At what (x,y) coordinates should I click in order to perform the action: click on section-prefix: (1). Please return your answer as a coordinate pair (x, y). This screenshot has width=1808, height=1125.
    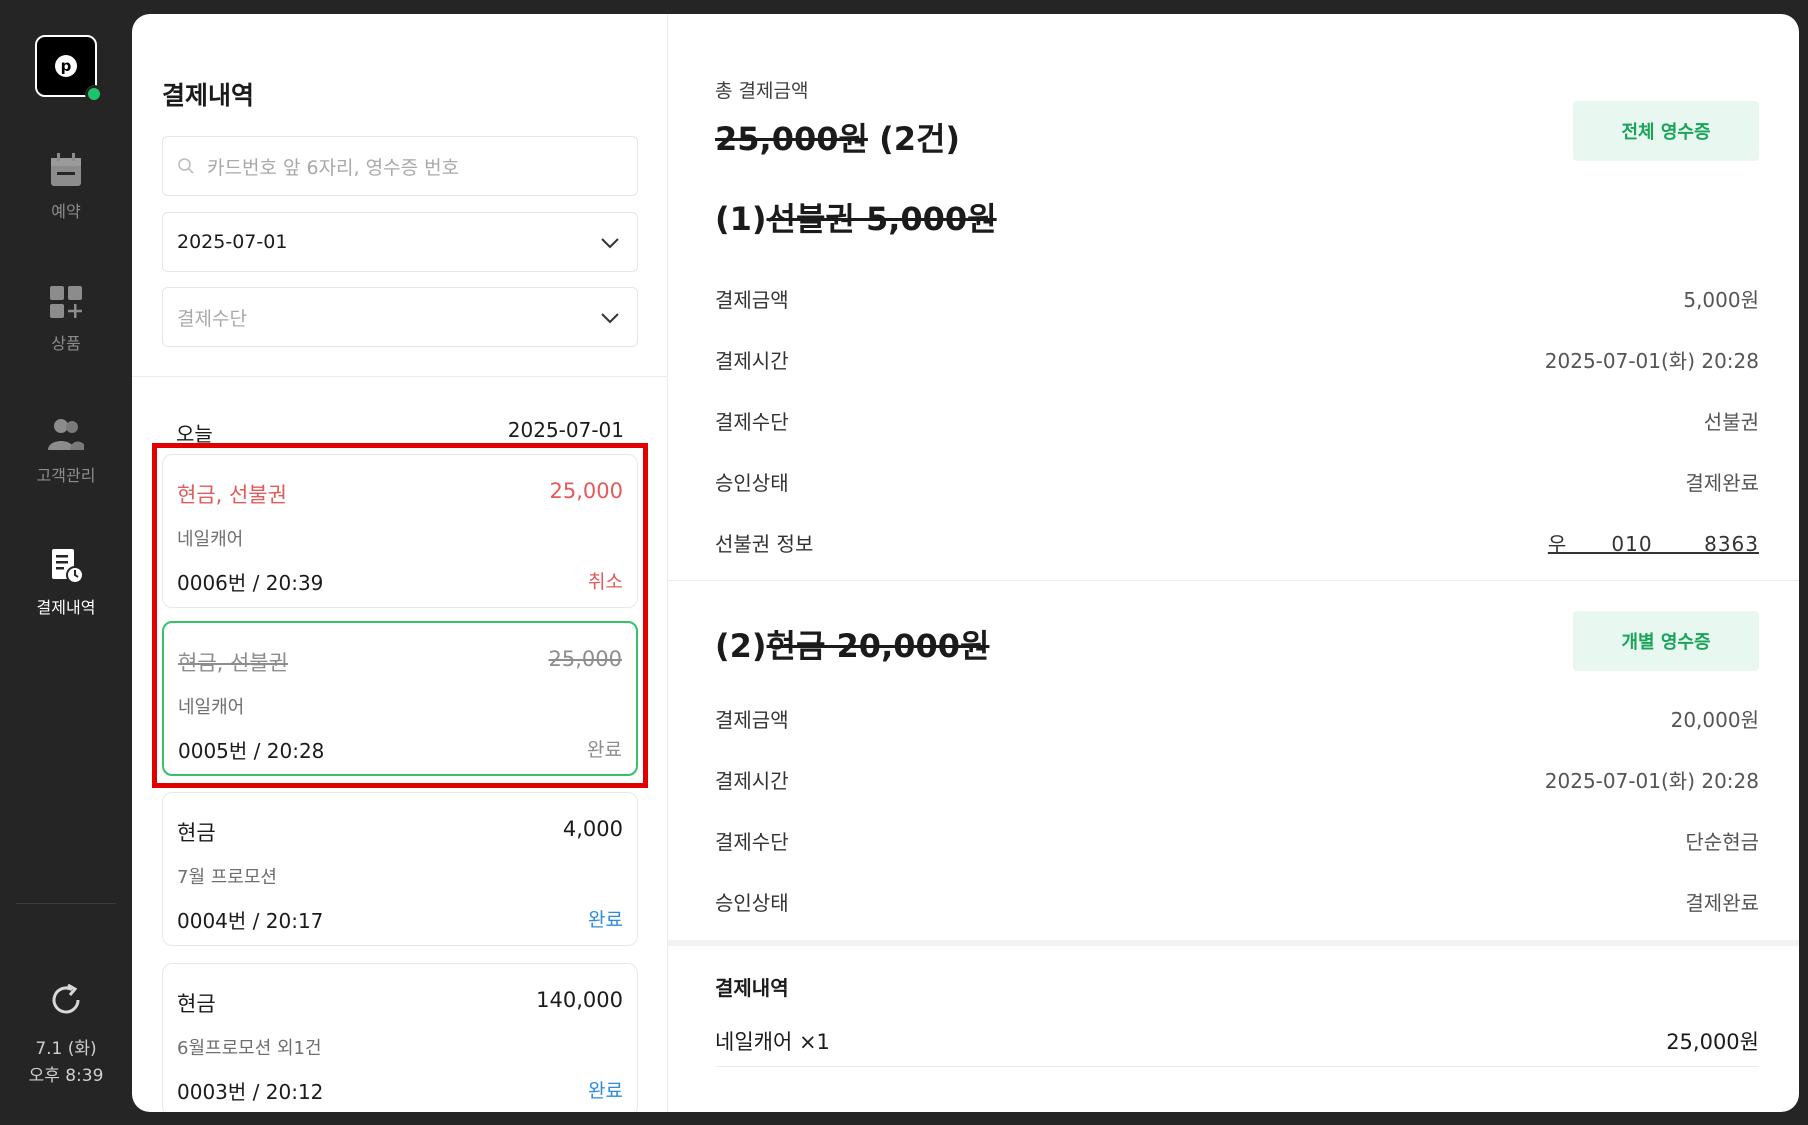
    Looking at the image, I should click on (741, 219).